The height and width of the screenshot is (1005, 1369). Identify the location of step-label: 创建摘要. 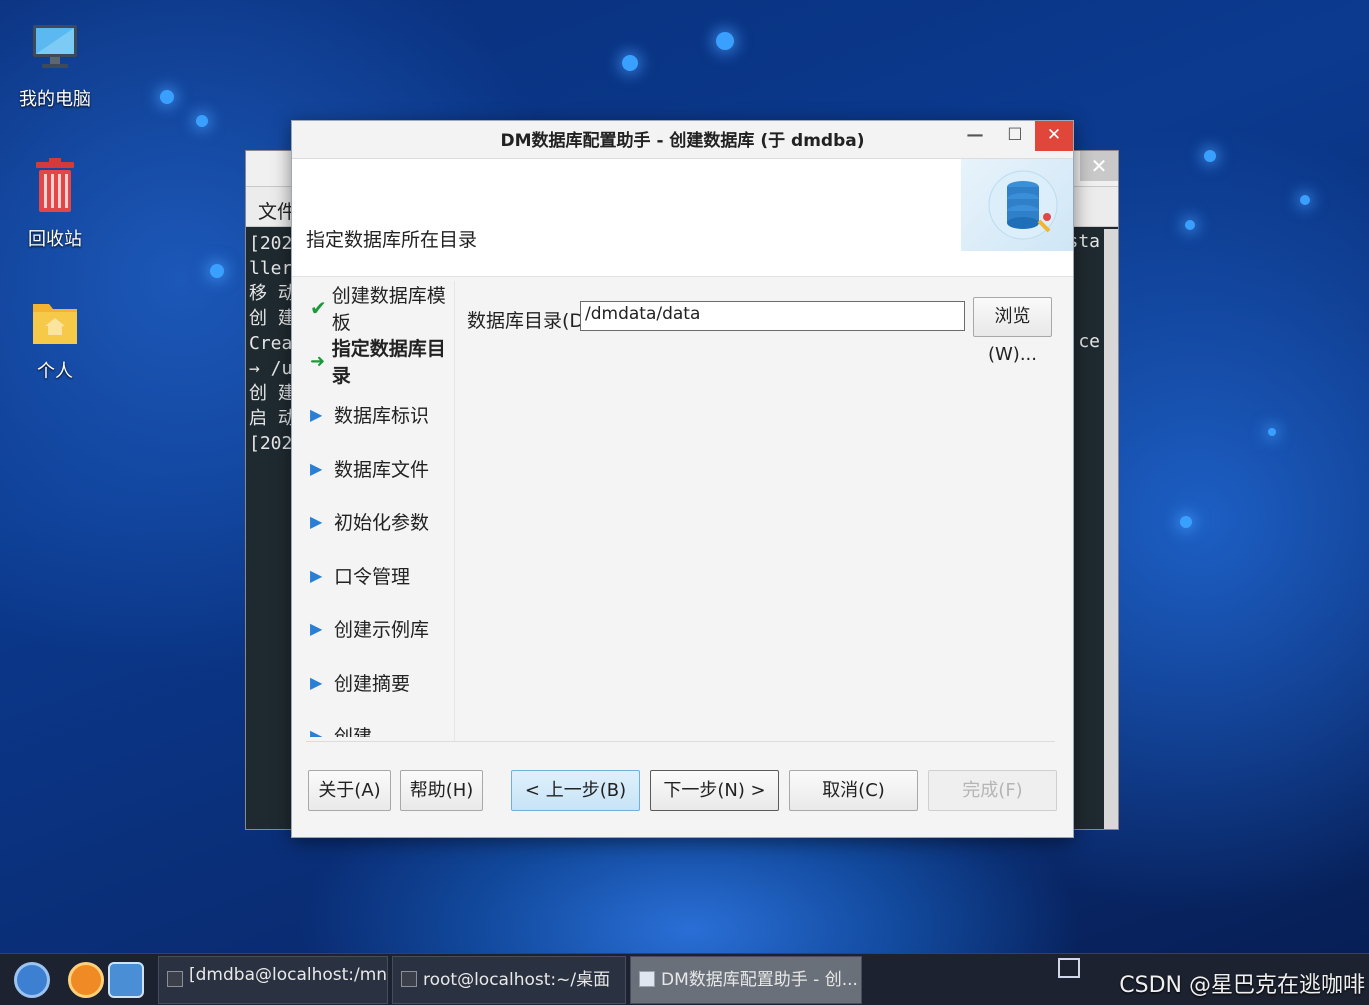
(372, 683).